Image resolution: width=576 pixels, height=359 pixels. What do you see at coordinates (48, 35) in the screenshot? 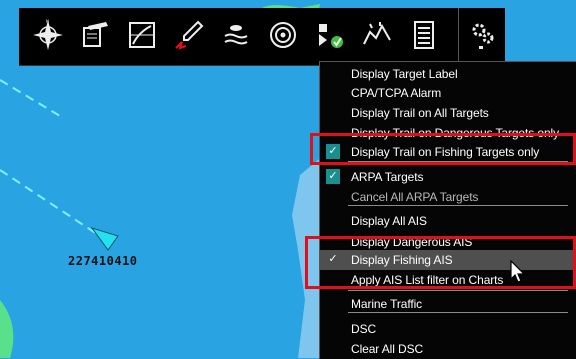
I see `compass-rose-icon: N` at bounding box center [48, 35].